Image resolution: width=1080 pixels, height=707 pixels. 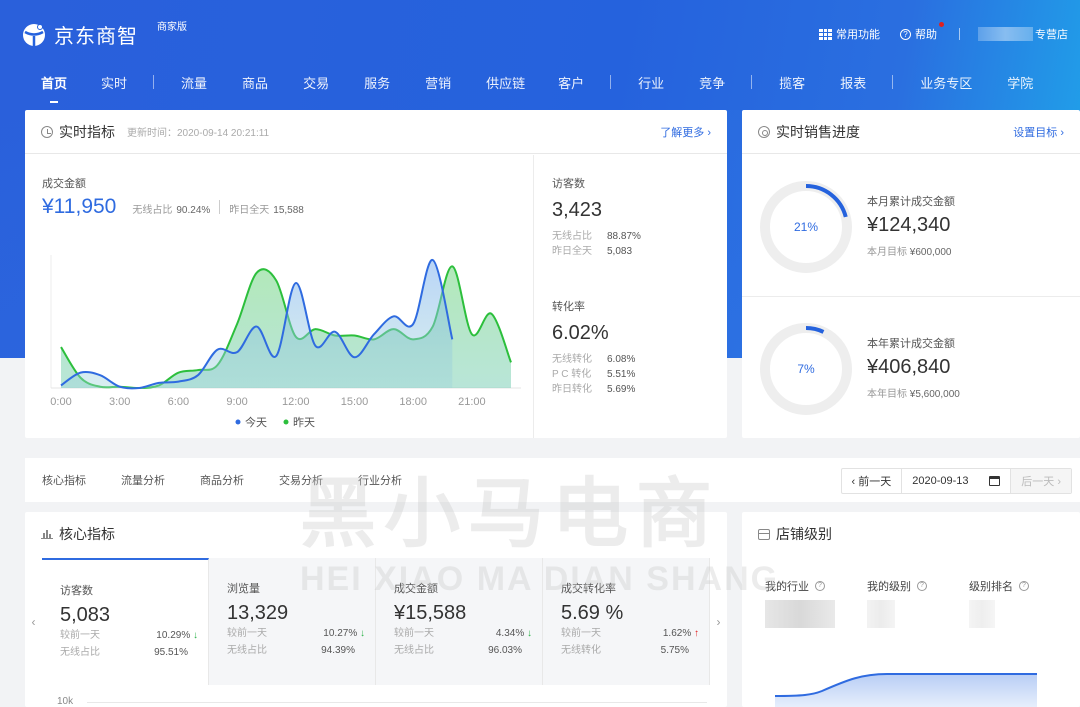 I want to click on carousel-prev-button: ‹, so click(x=33, y=621).